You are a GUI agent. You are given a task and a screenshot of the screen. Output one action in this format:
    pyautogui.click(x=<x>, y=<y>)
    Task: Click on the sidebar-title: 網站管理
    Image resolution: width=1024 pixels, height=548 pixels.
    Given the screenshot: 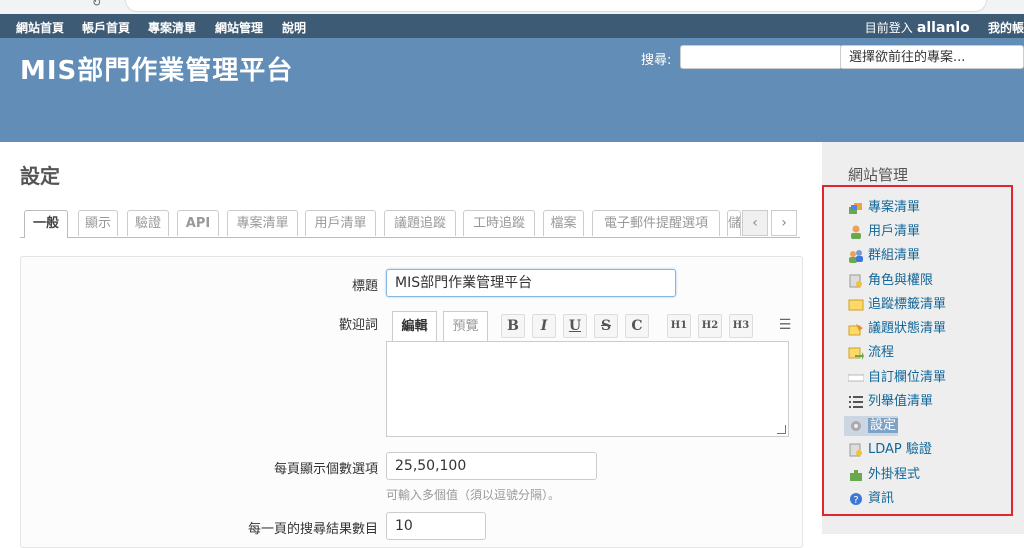 What is the action you would take?
    pyautogui.click(x=878, y=175)
    